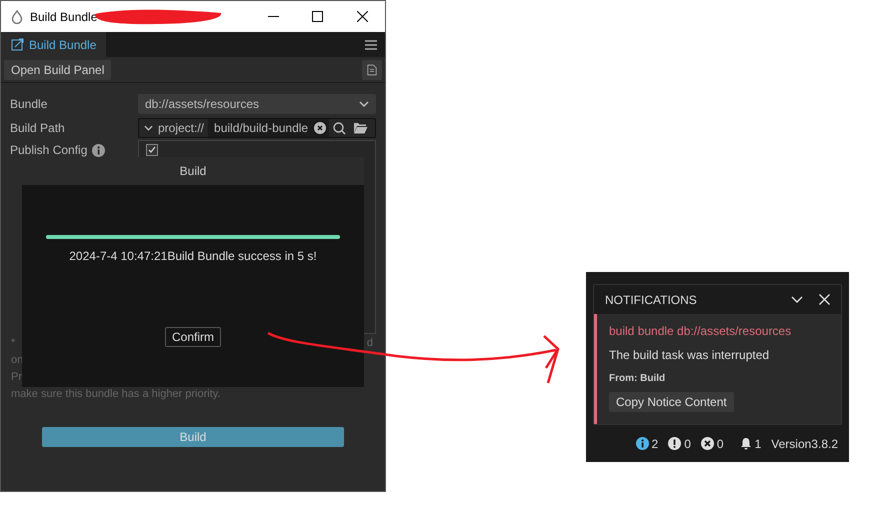 This screenshot has width=884, height=520. What do you see at coordinates (700, 331) in the screenshot?
I see `notification-title: build bundle db://assets/resources` at bounding box center [700, 331].